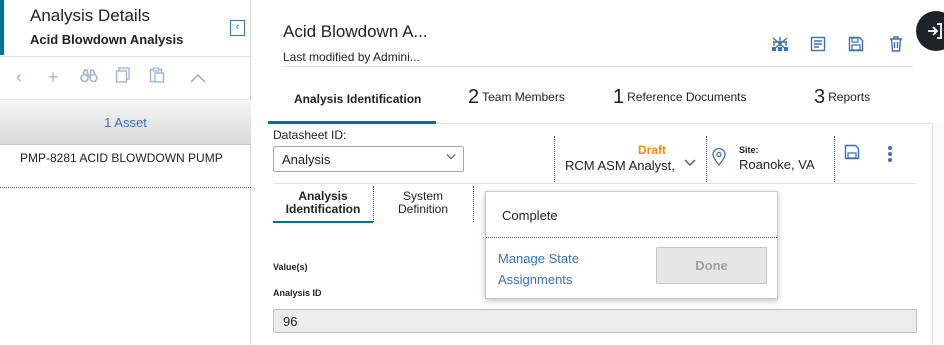 The image size is (944, 345). I want to click on tab-analysis-identification: Analysis Identification, so click(352, 103).